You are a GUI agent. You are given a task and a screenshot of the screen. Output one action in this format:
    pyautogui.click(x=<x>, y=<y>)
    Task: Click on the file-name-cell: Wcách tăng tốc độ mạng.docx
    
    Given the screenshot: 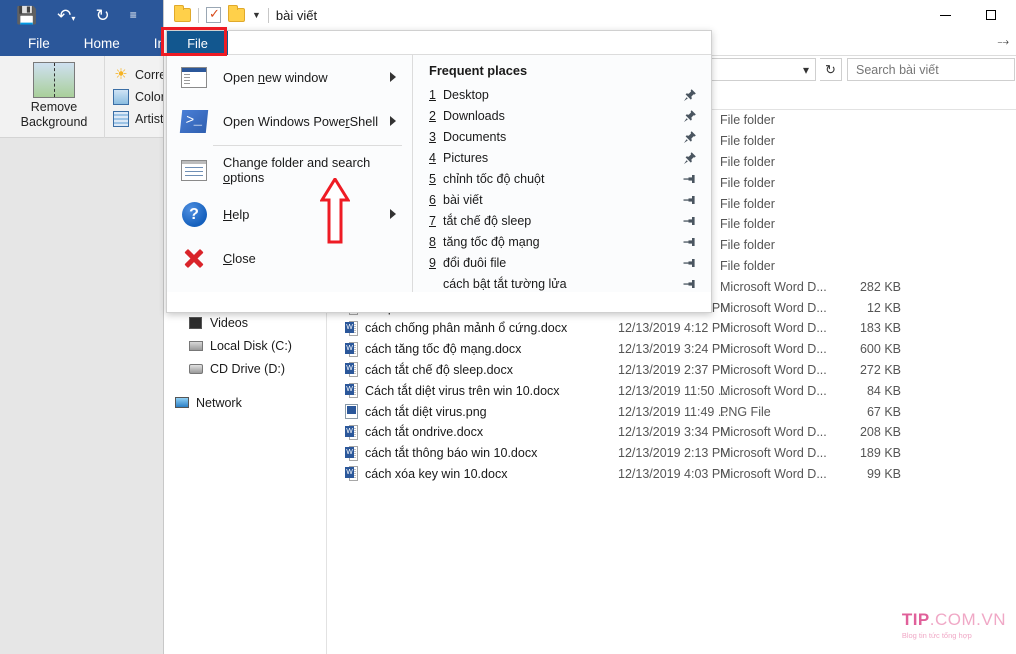 What is the action you would take?
    pyautogui.click(x=433, y=349)
    